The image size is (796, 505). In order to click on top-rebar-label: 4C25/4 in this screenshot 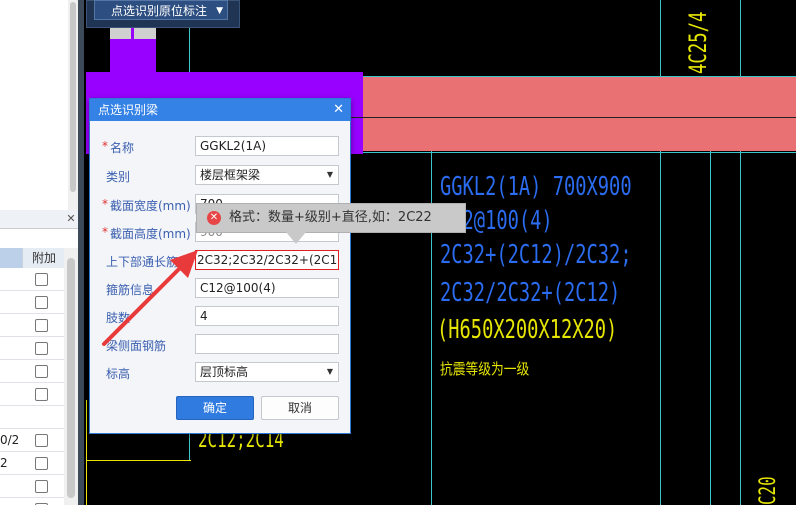, I will do `click(698, 43)`.